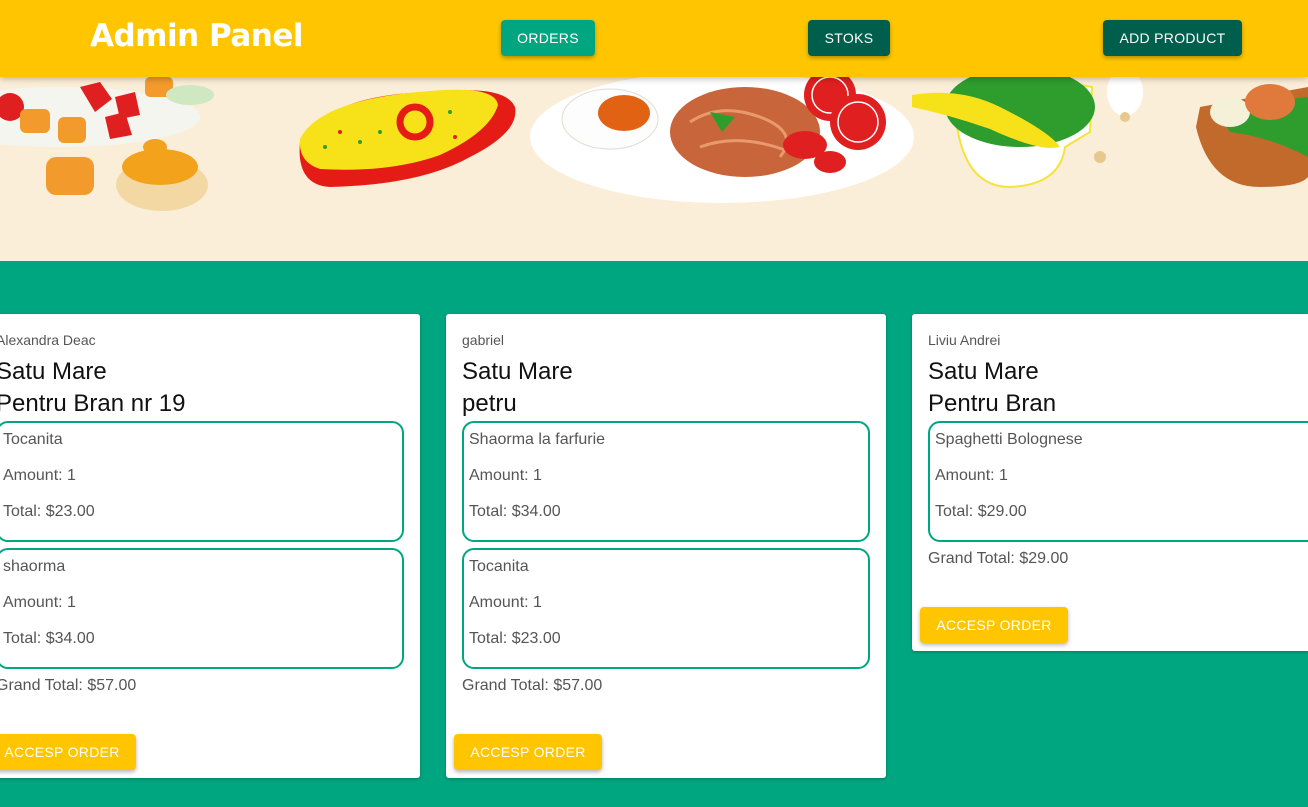 The image size is (1308, 807). What do you see at coordinates (722, 140) in the screenshot?
I see `spaghetti-plate-illustration` at bounding box center [722, 140].